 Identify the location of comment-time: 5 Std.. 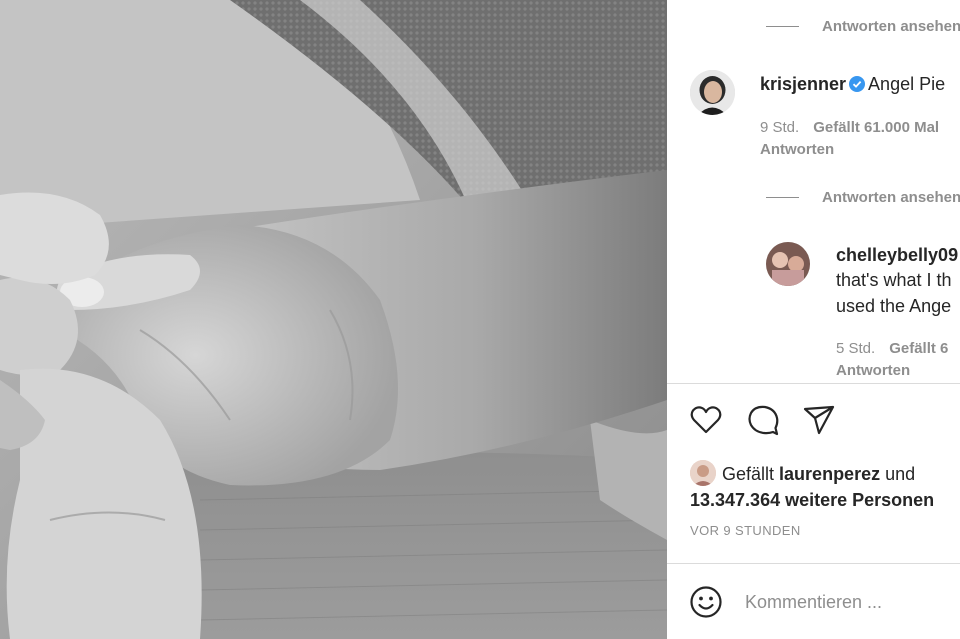
(856, 348).